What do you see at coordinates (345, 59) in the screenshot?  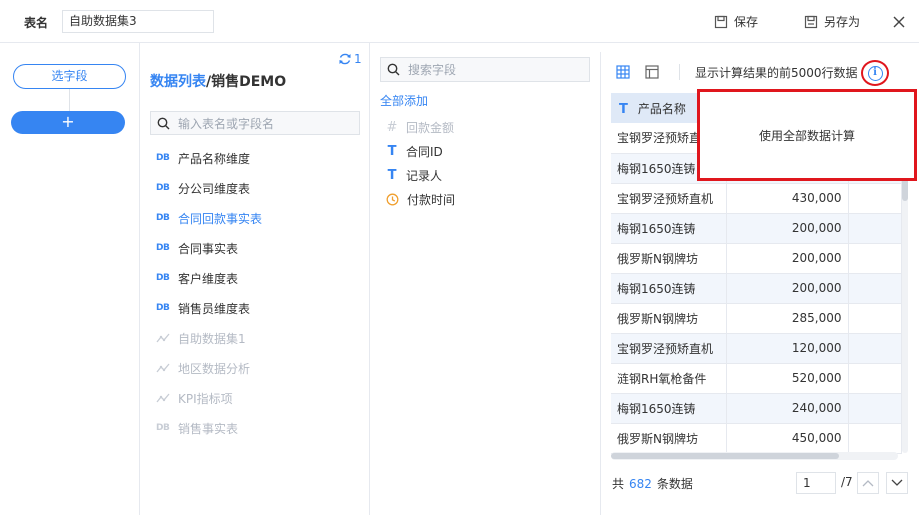 I see `refresh-icon` at bounding box center [345, 59].